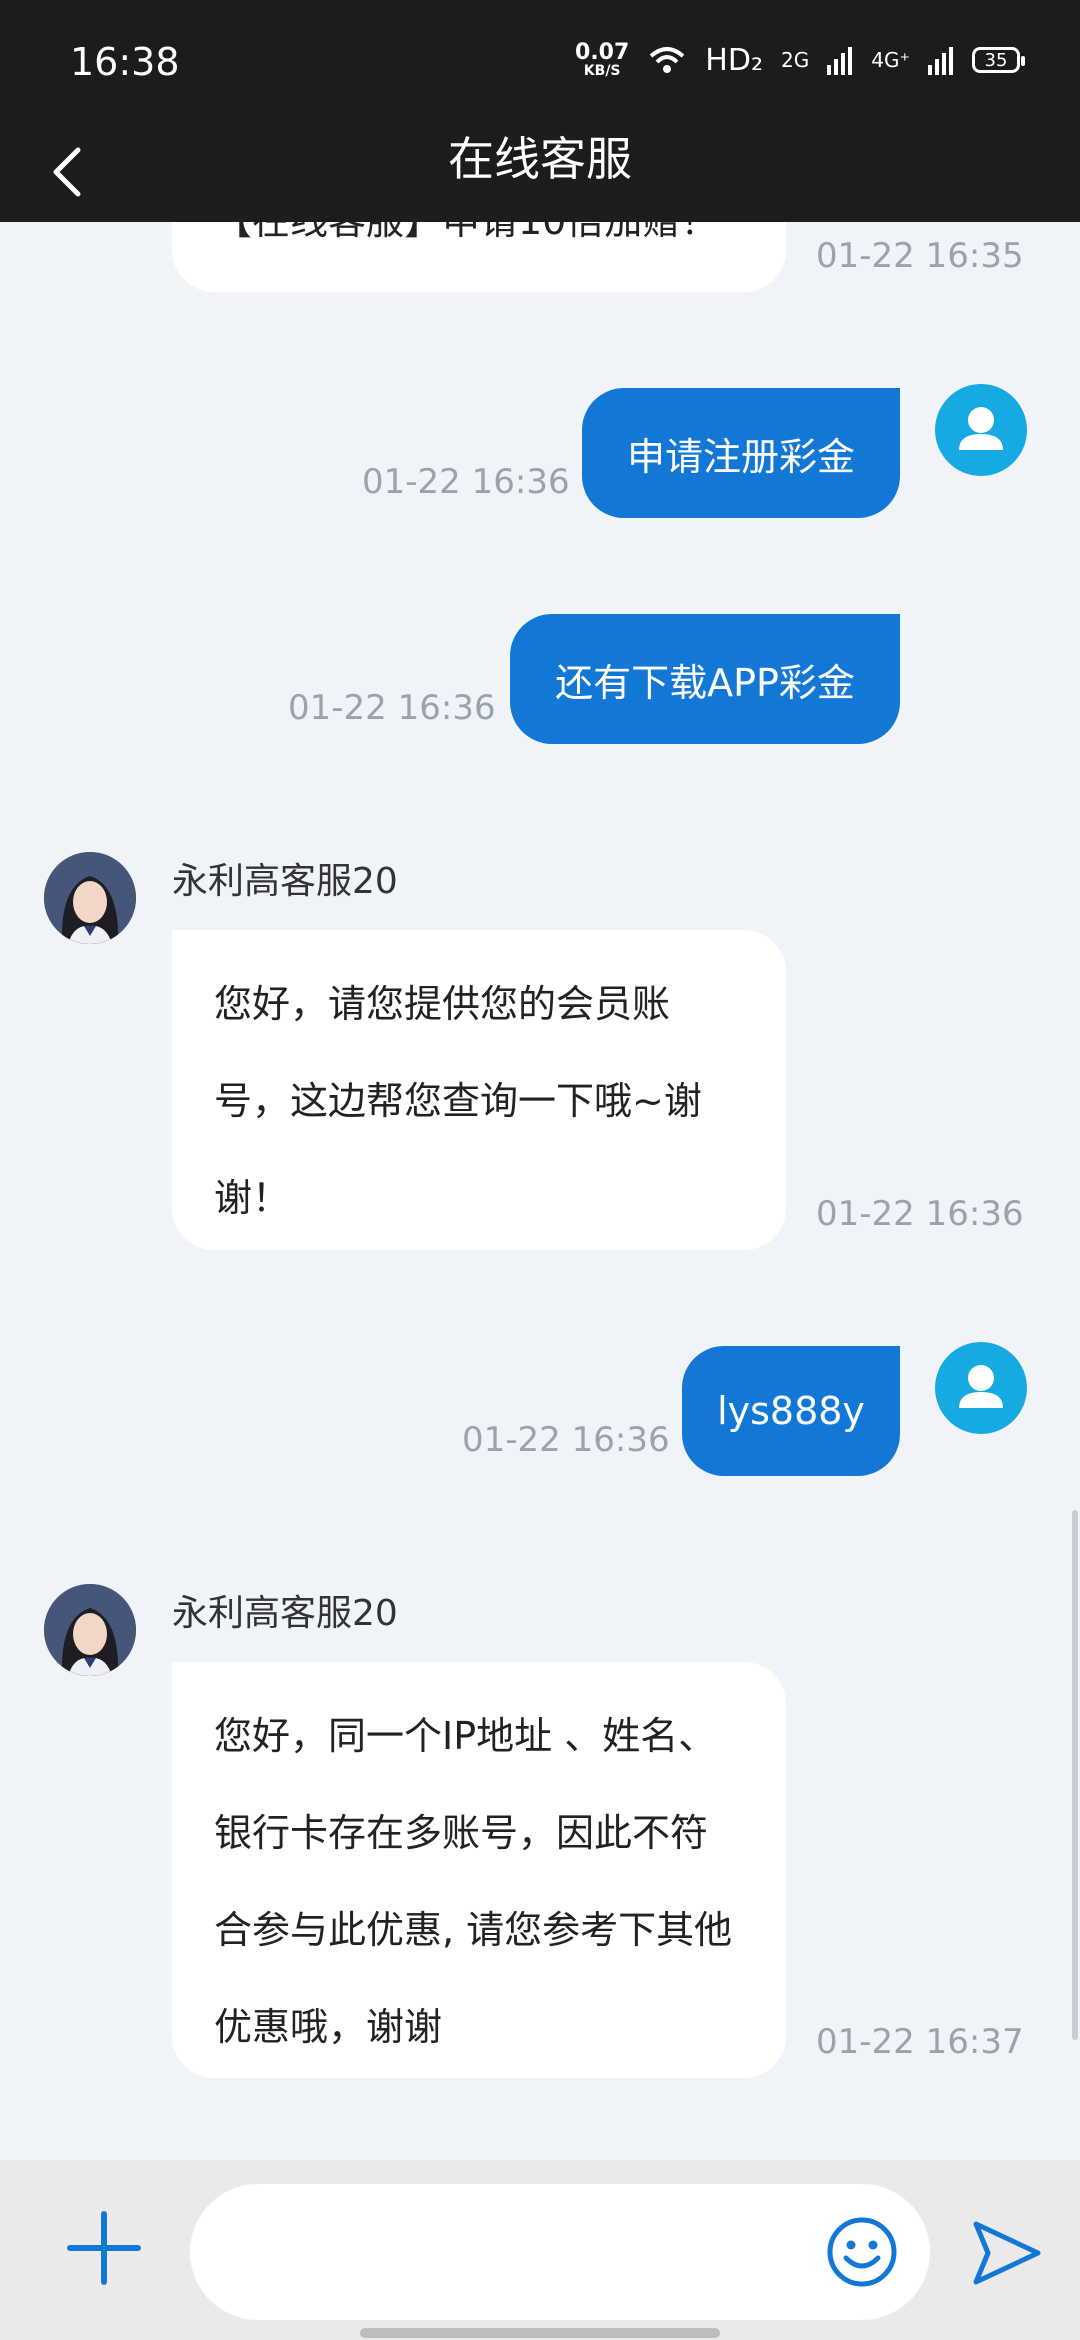  Describe the element at coordinates (540, 159) in the screenshot. I see `page-title: 在线客服` at that location.